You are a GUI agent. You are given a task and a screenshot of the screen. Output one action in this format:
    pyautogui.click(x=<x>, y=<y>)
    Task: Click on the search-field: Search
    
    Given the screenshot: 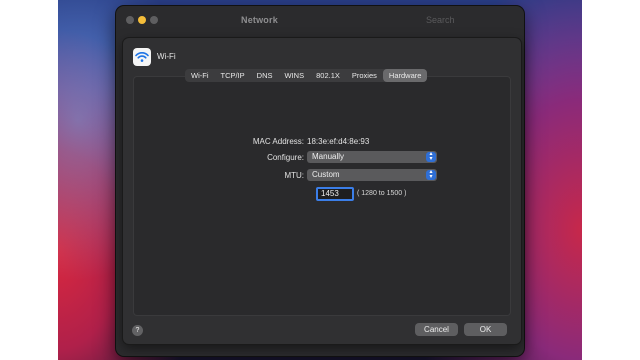 What is the action you would take?
    pyautogui.click(x=440, y=20)
    